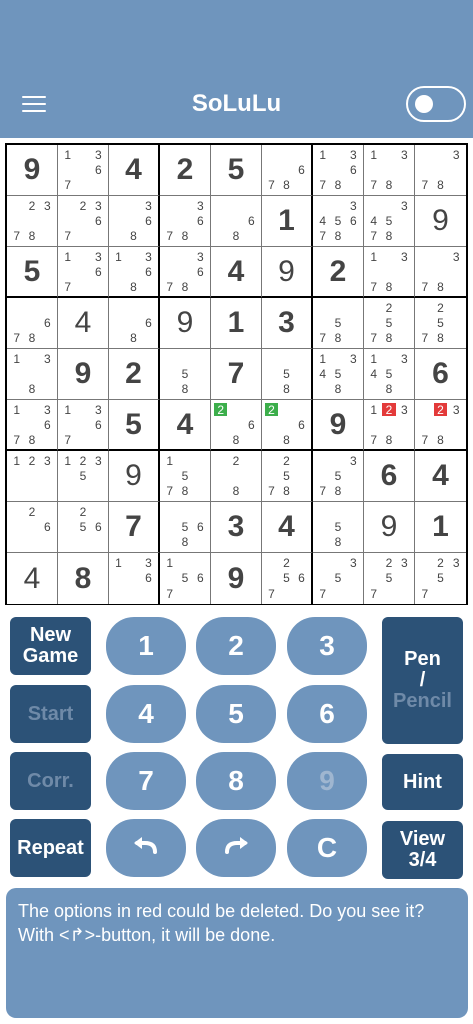 The image size is (473, 1024). Describe the element at coordinates (185, 578) in the screenshot. I see `cell-r9c4: 1567` at that location.